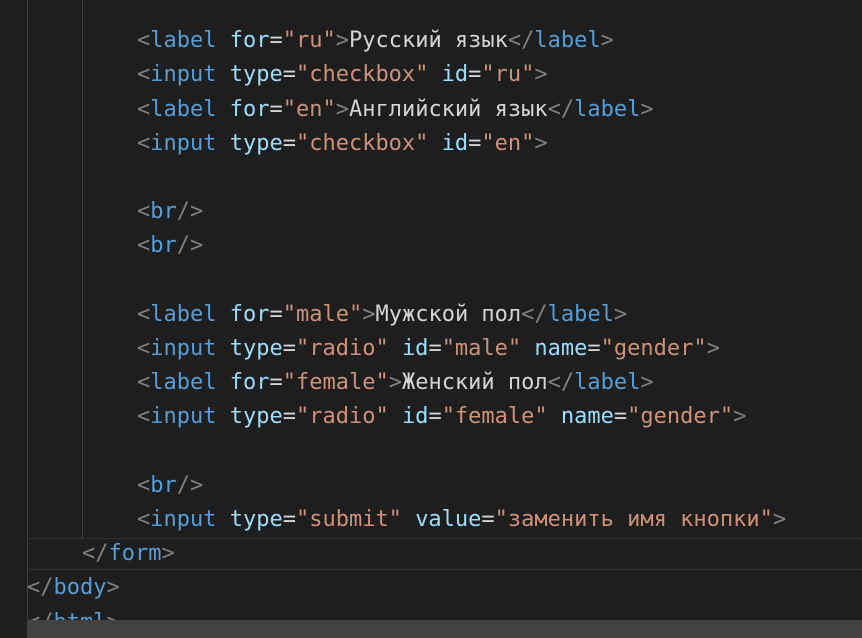 The height and width of the screenshot is (638, 862). I want to click on horizontal-scrollbar, so click(444, 629).